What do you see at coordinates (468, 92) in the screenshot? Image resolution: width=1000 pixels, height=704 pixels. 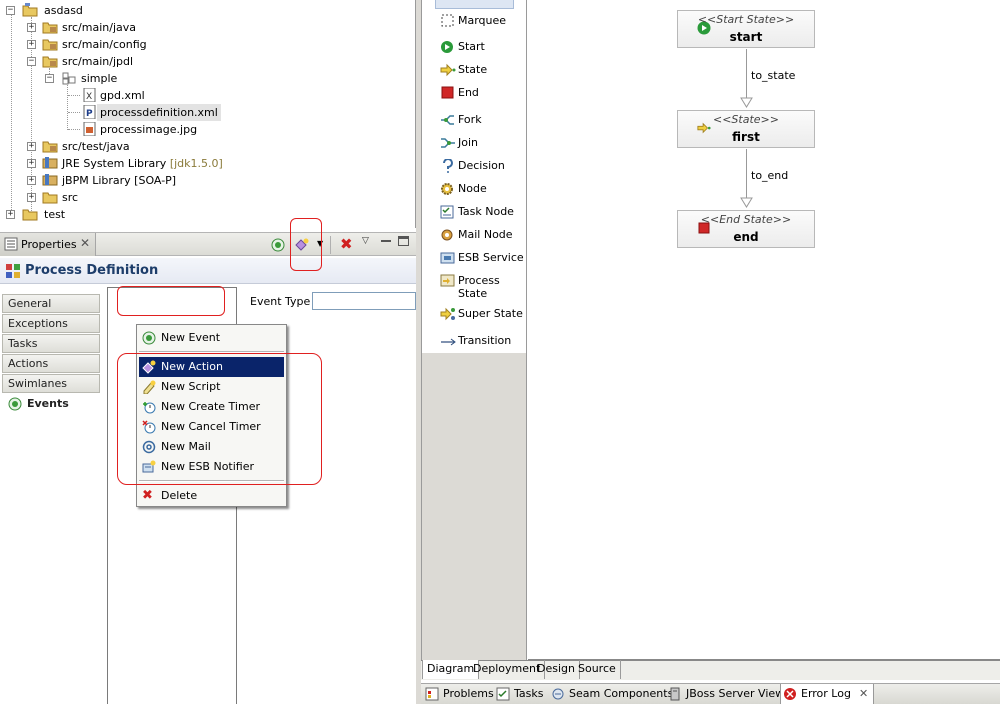 I see `palette-item-label: End` at bounding box center [468, 92].